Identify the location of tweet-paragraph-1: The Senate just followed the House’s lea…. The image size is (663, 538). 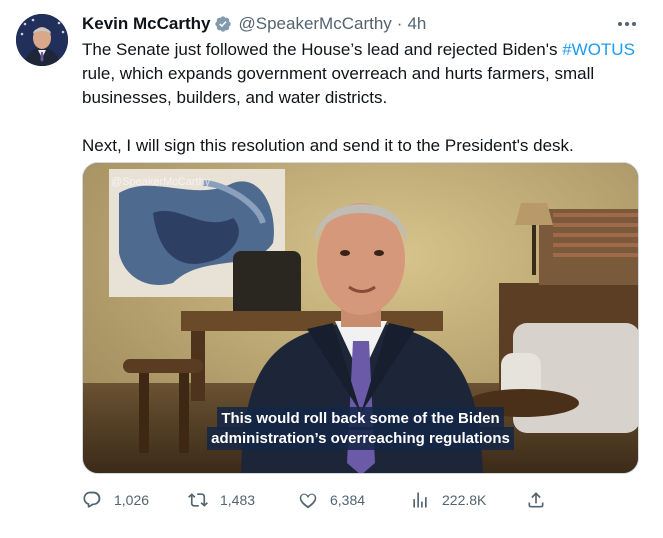
(367, 74).